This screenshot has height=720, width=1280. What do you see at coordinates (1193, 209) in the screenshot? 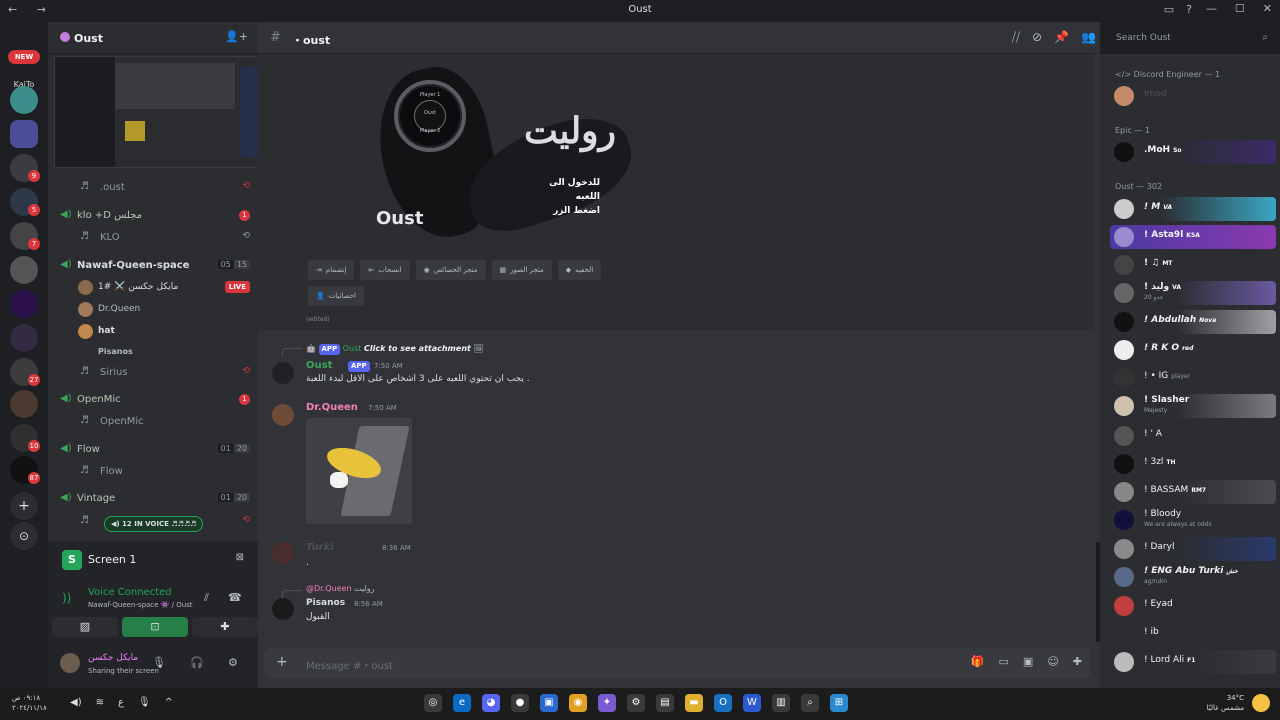
I see `member-item: ! M VA` at bounding box center [1193, 209].